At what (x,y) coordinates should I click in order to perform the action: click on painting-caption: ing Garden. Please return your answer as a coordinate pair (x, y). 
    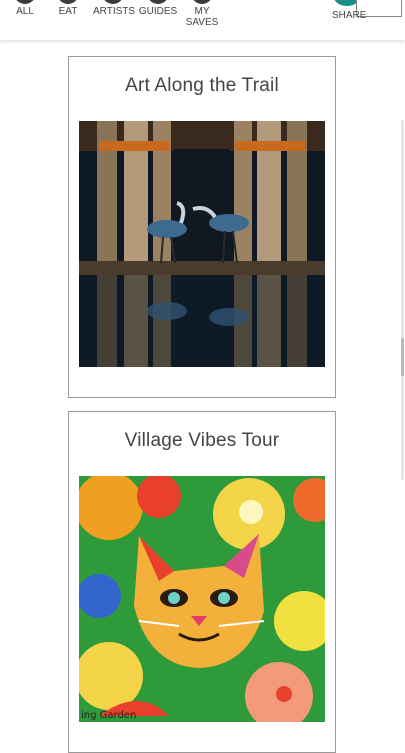
    Looking at the image, I should click on (108, 715).